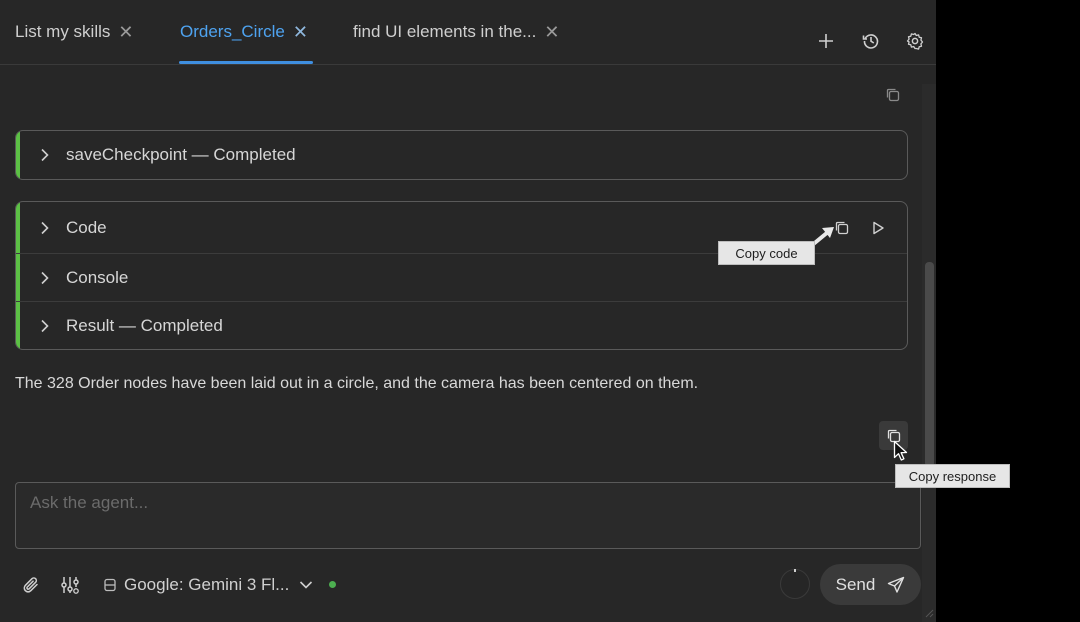  I want to click on tab-find-ui-elements: find UI elements in the... ✕, so click(456, 32).